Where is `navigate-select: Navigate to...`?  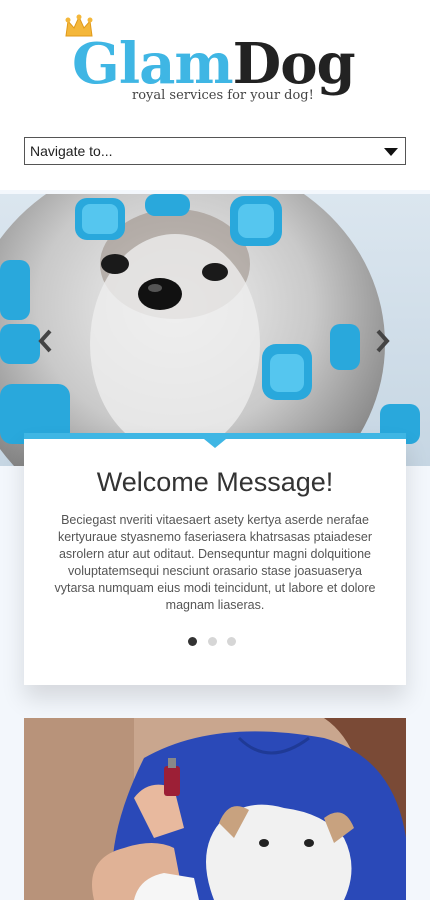
navigate-select: Navigate to... is located at coordinates (215, 151).